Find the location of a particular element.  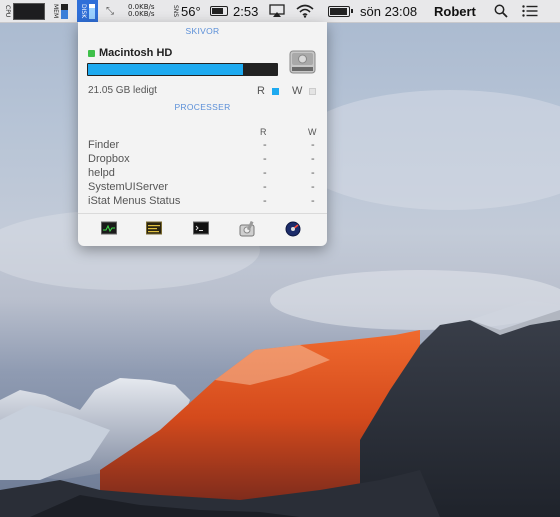

battery-small-icon is located at coordinates (219, 11).